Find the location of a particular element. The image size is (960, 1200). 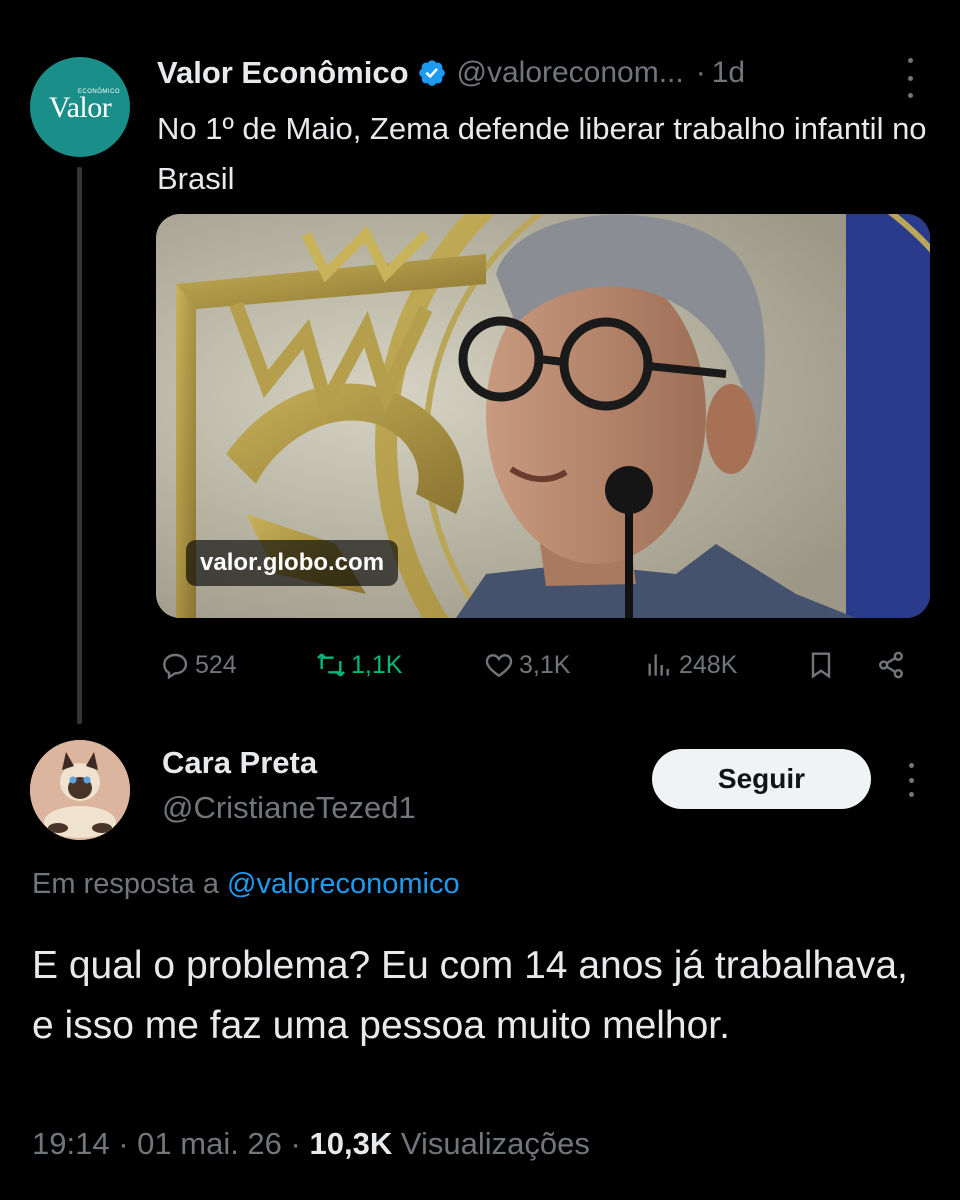

verified-badge-icon is located at coordinates (431, 73).